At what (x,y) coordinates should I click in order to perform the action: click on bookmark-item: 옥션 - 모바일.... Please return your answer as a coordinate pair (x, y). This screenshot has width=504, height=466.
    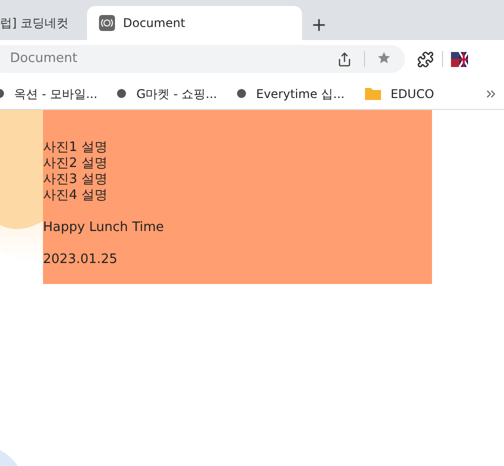
    Looking at the image, I should click on (59, 93).